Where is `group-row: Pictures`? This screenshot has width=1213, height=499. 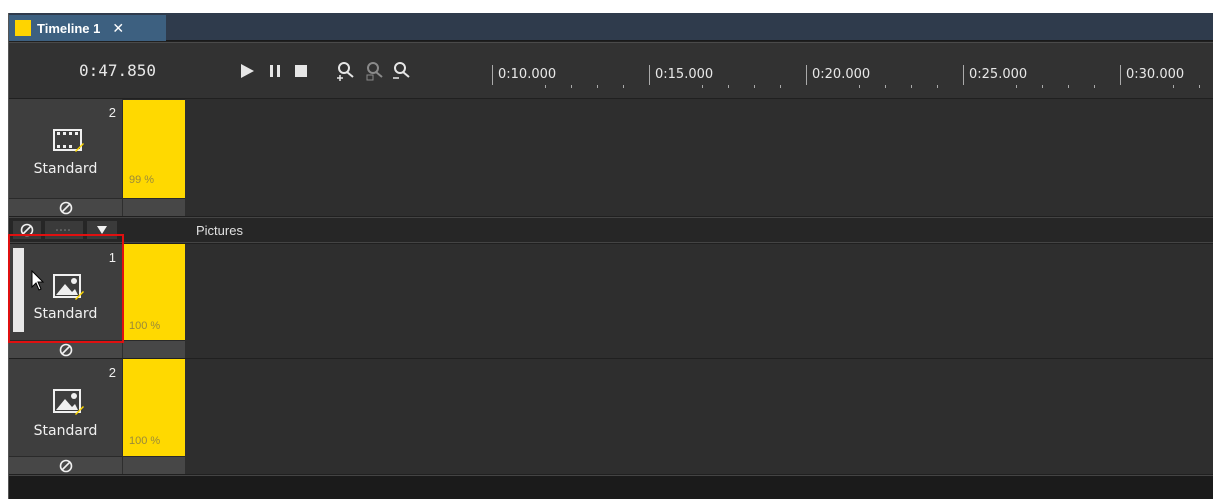 group-row: Pictures is located at coordinates (611, 230).